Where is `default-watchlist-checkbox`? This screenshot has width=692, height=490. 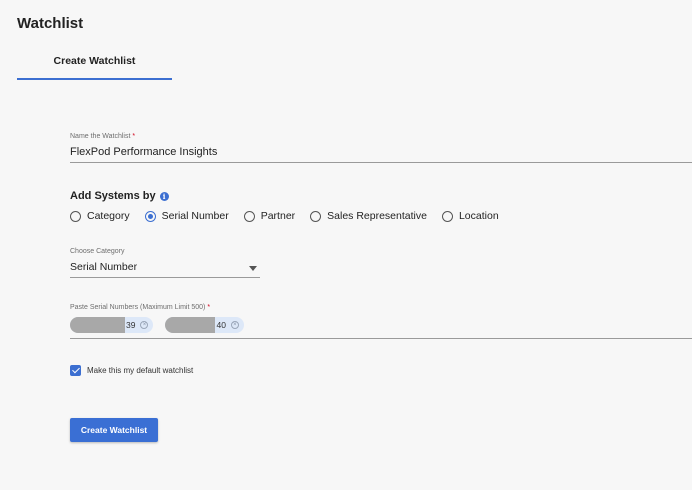 default-watchlist-checkbox is located at coordinates (75, 370).